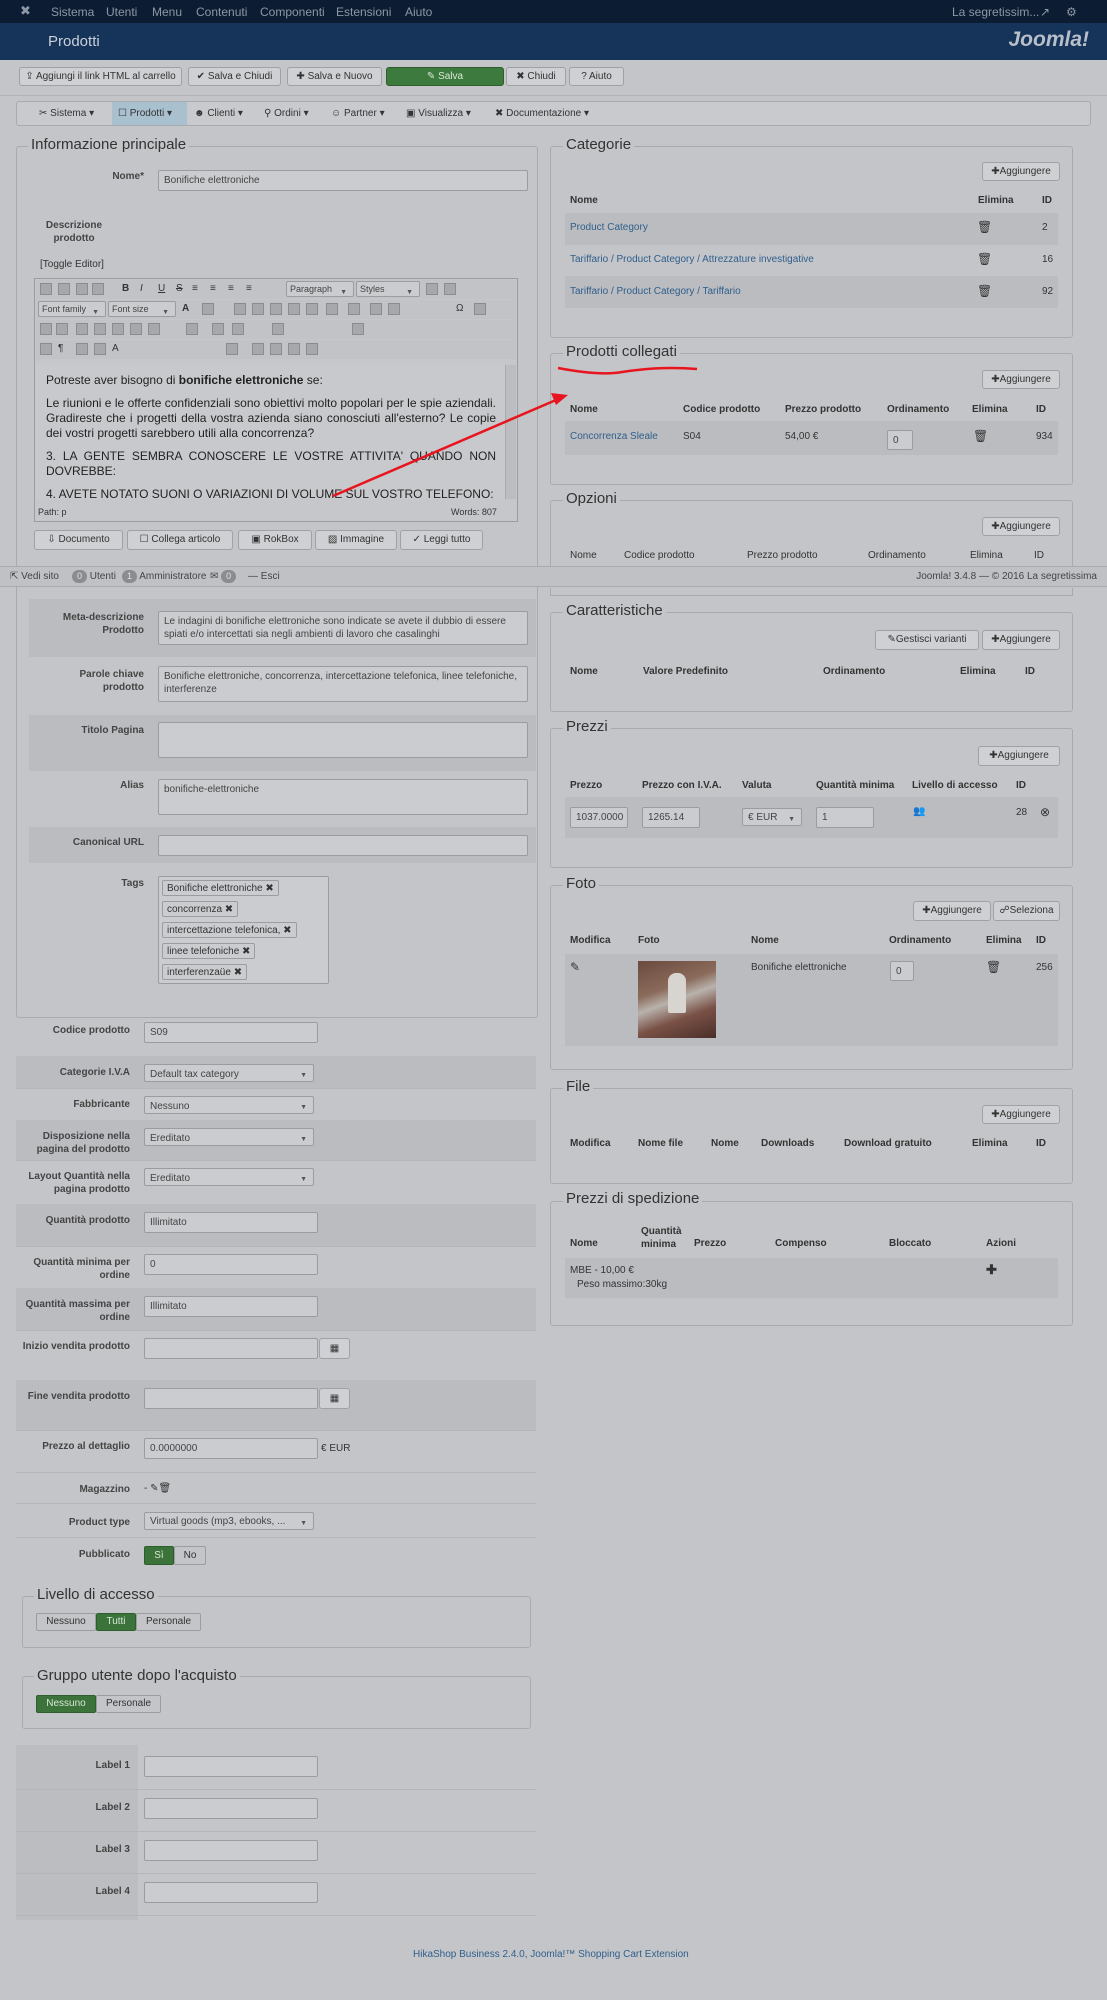  Describe the element at coordinates (575, 967) in the screenshot. I see `pencil-icon: ✎` at that location.